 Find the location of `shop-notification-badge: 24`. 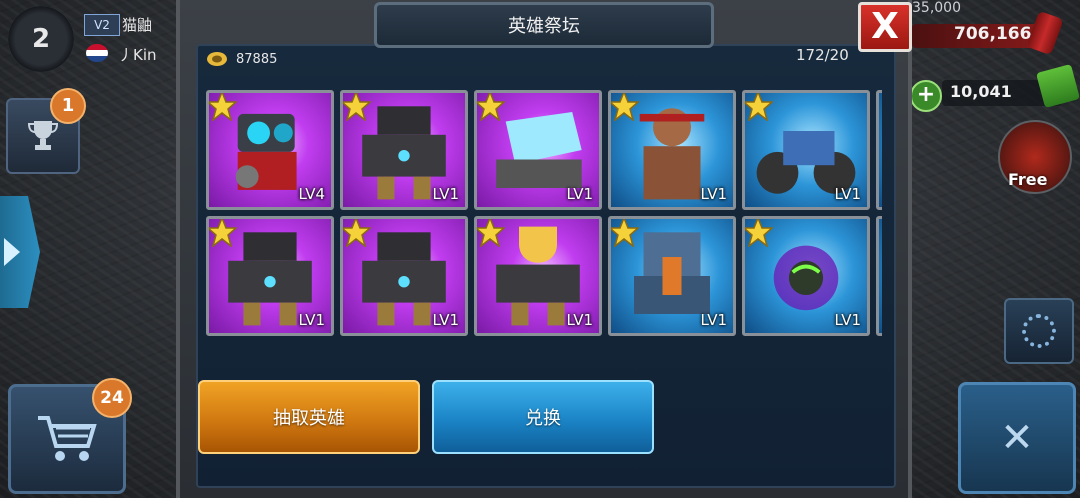

shop-notification-badge: 24 is located at coordinates (112, 398).